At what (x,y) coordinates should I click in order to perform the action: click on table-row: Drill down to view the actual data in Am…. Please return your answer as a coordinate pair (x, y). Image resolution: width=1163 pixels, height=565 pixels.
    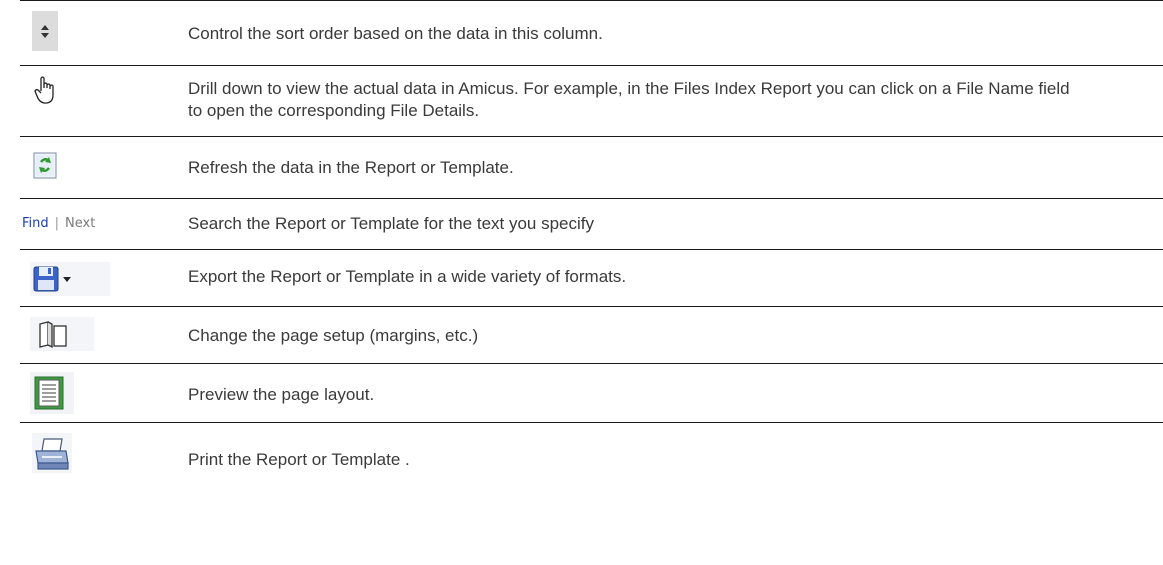
    Looking at the image, I should click on (591, 101).